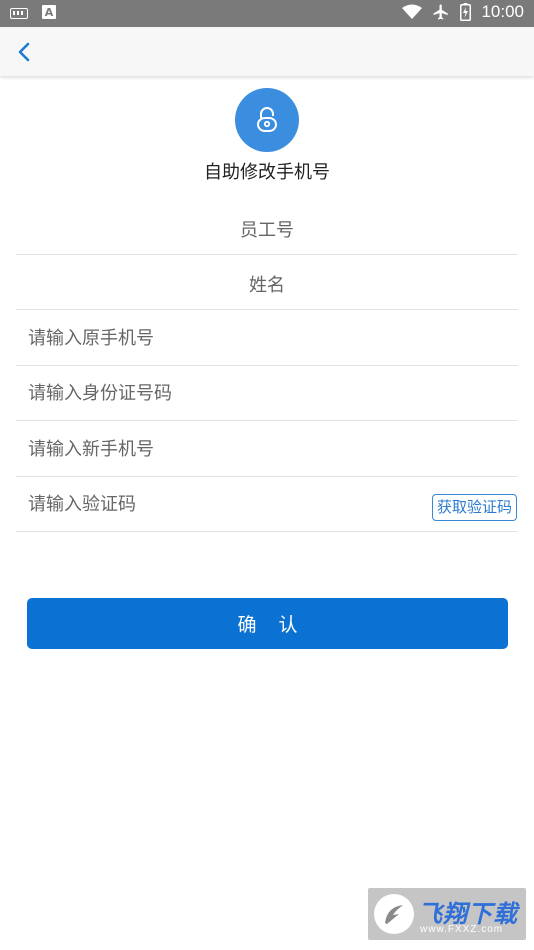 The height and width of the screenshot is (950, 534). What do you see at coordinates (19, 13) in the screenshot?
I see `keyboard-icon` at bounding box center [19, 13].